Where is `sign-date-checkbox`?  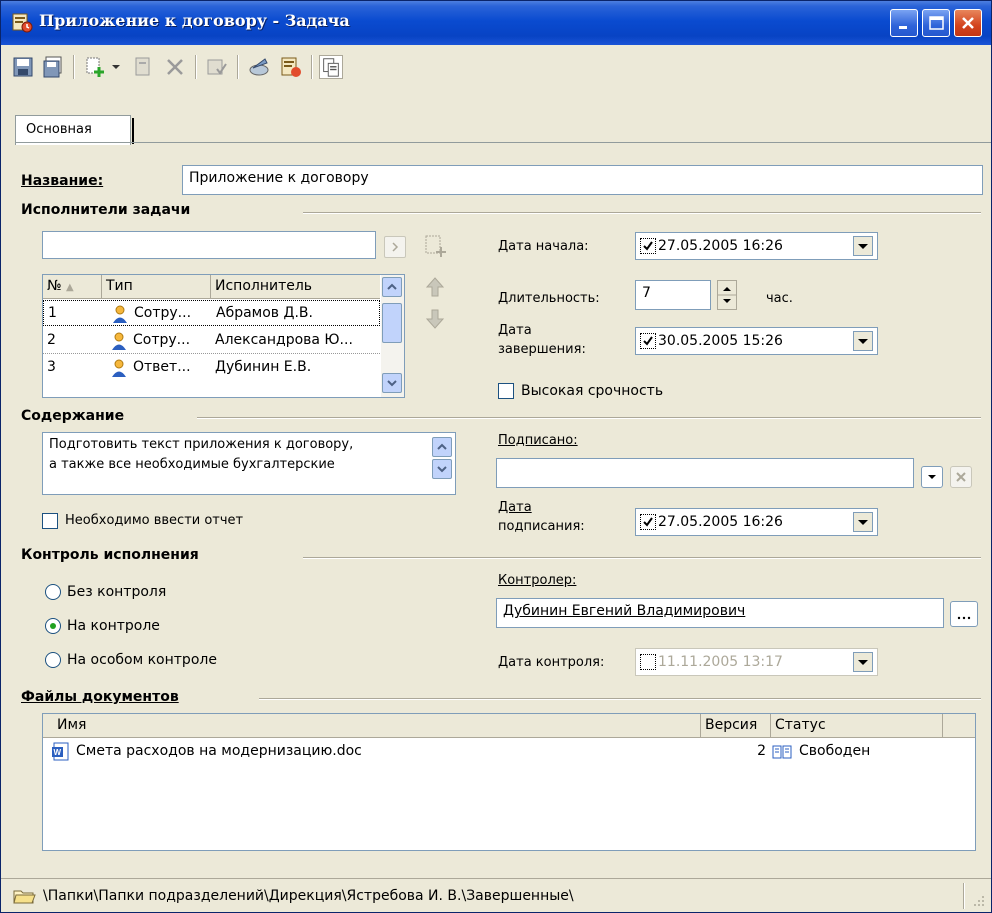 sign-date-checkbox is located at coordinates (648, 522).